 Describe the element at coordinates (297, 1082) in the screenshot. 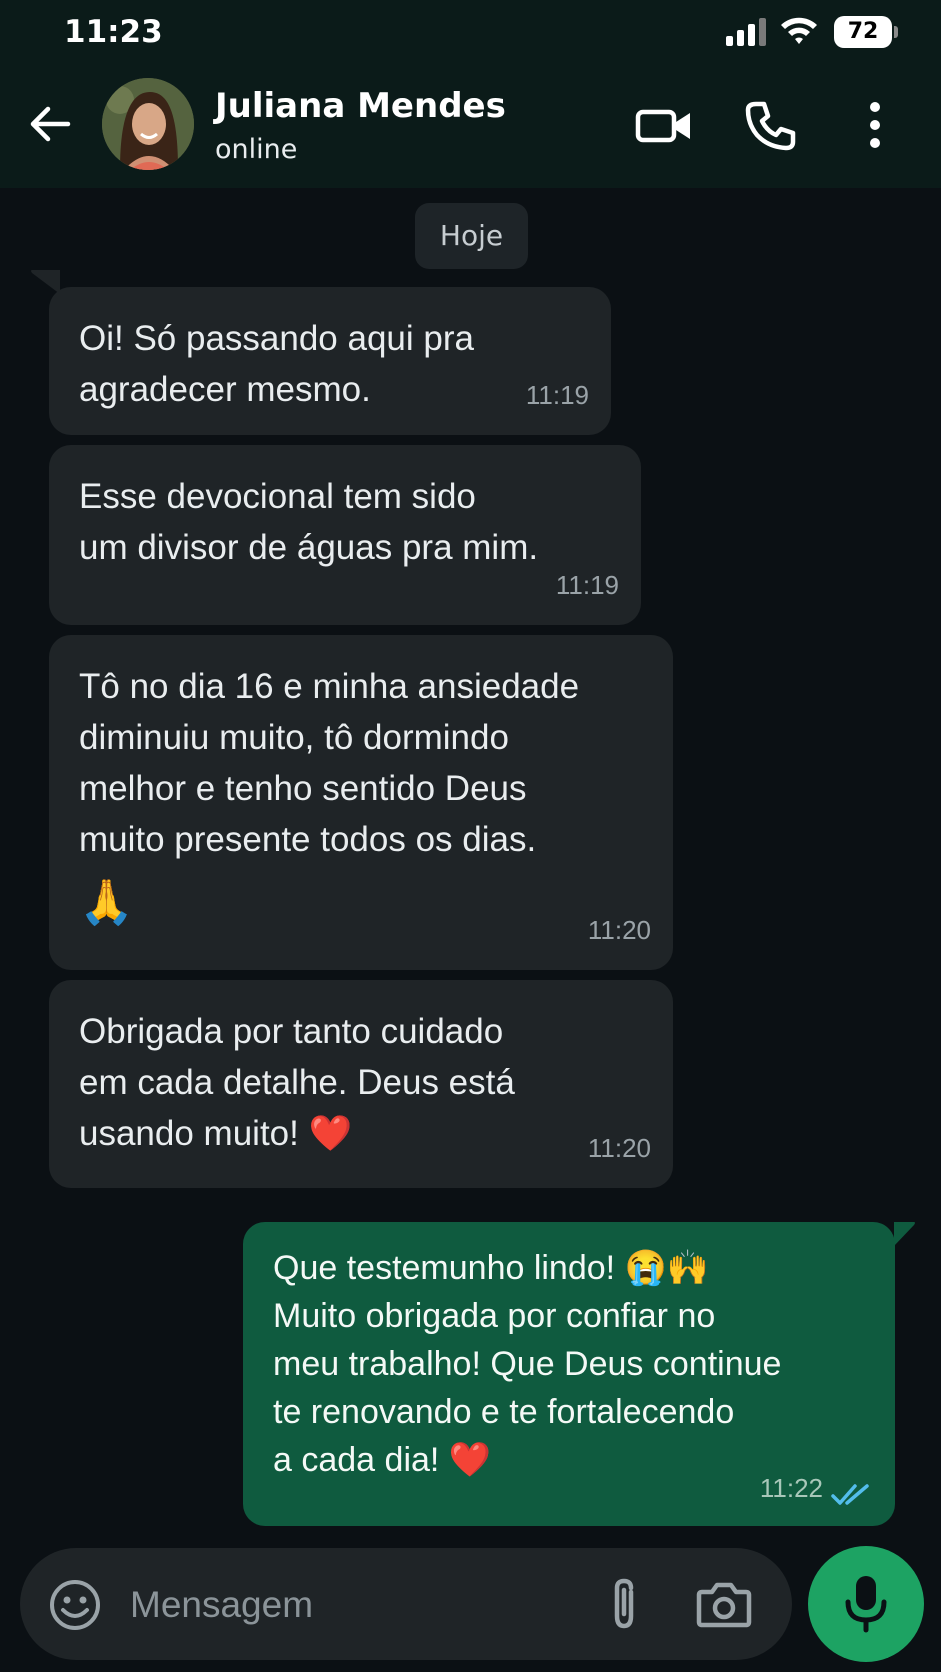

I see `message-line: em cada detalhe. Deus está` at that location.